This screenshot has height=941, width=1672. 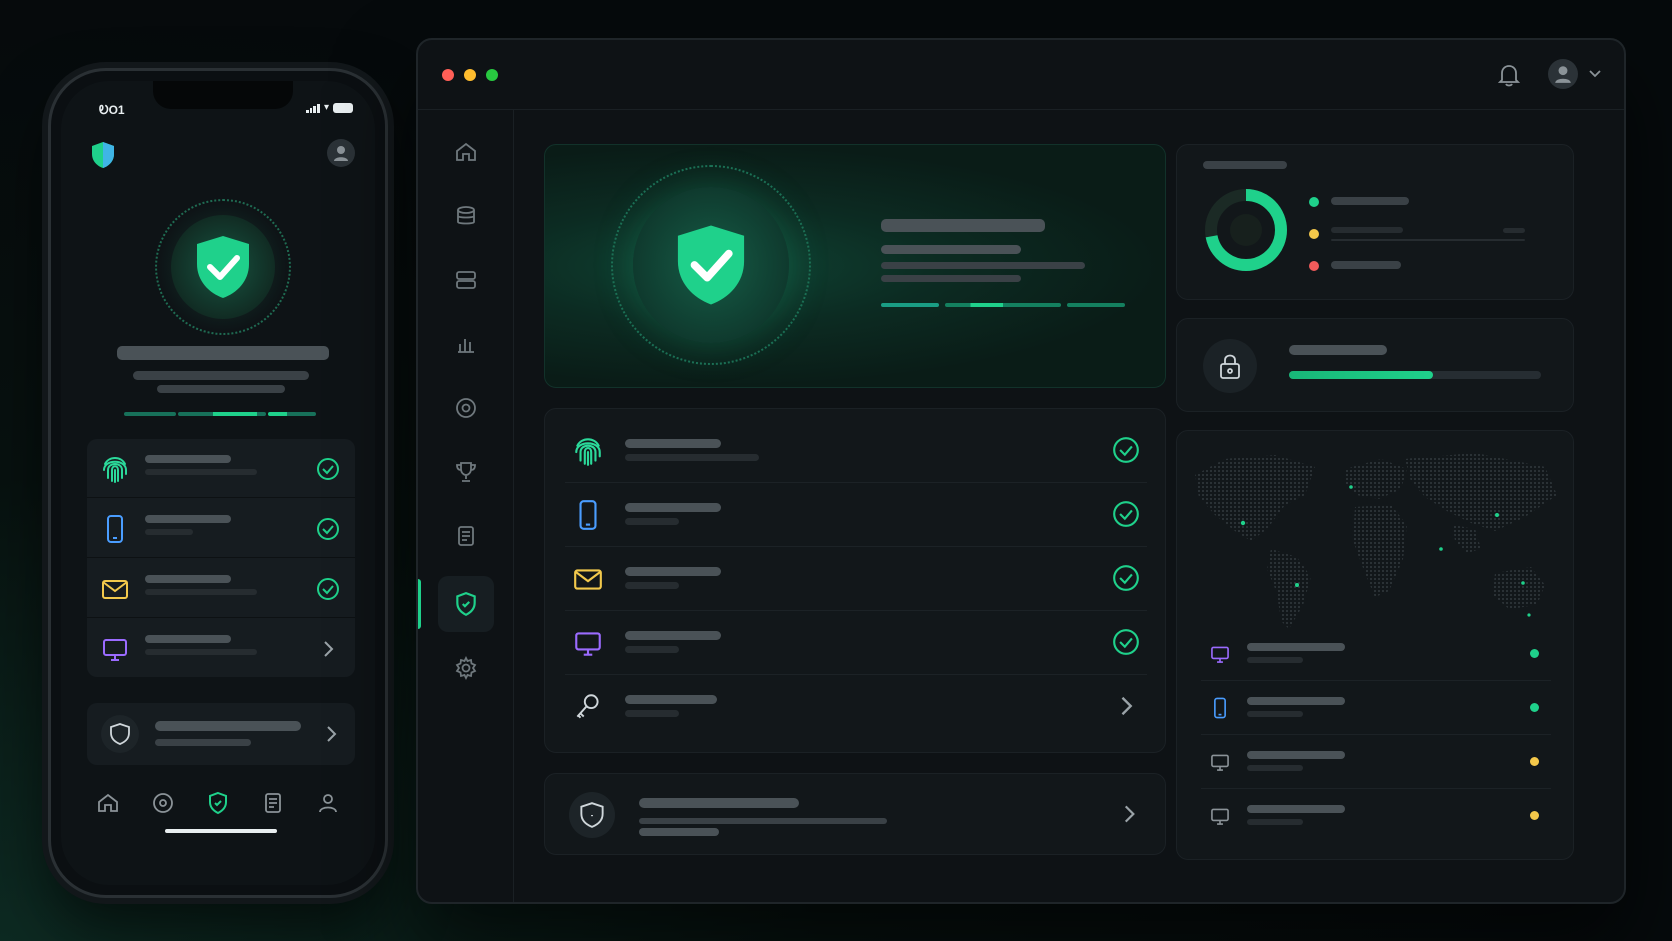 I want to click on device-name-placeholder, so click(x=1296, y=701).